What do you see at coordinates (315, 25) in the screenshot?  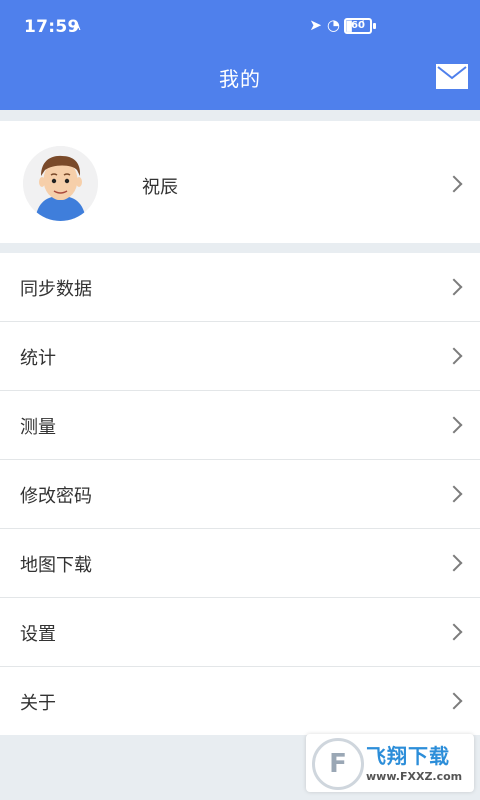 I see `location-icon: ➤` at bounding box center [315, 25].